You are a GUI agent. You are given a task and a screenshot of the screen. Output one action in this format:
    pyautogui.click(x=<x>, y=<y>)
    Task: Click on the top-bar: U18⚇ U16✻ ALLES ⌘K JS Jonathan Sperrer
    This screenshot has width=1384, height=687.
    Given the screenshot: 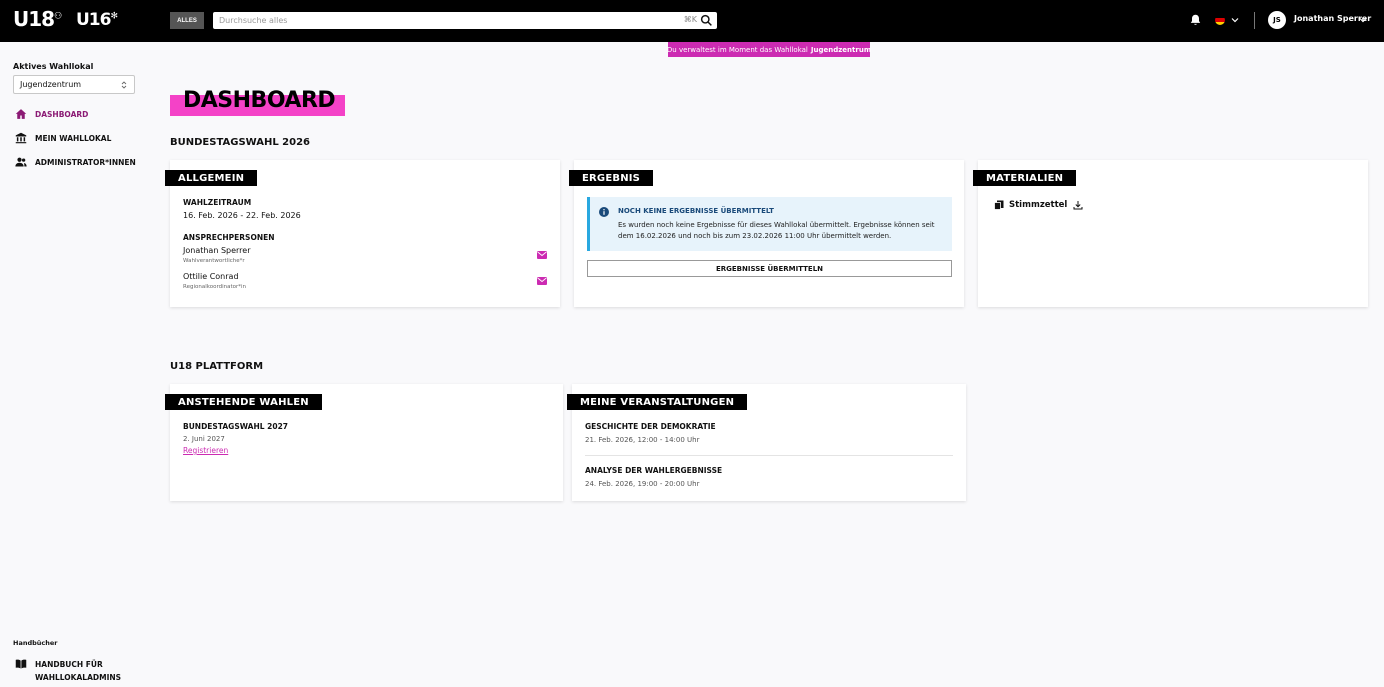 What is the action you would take?
    pyautogui.click(x=692, y=21)
    